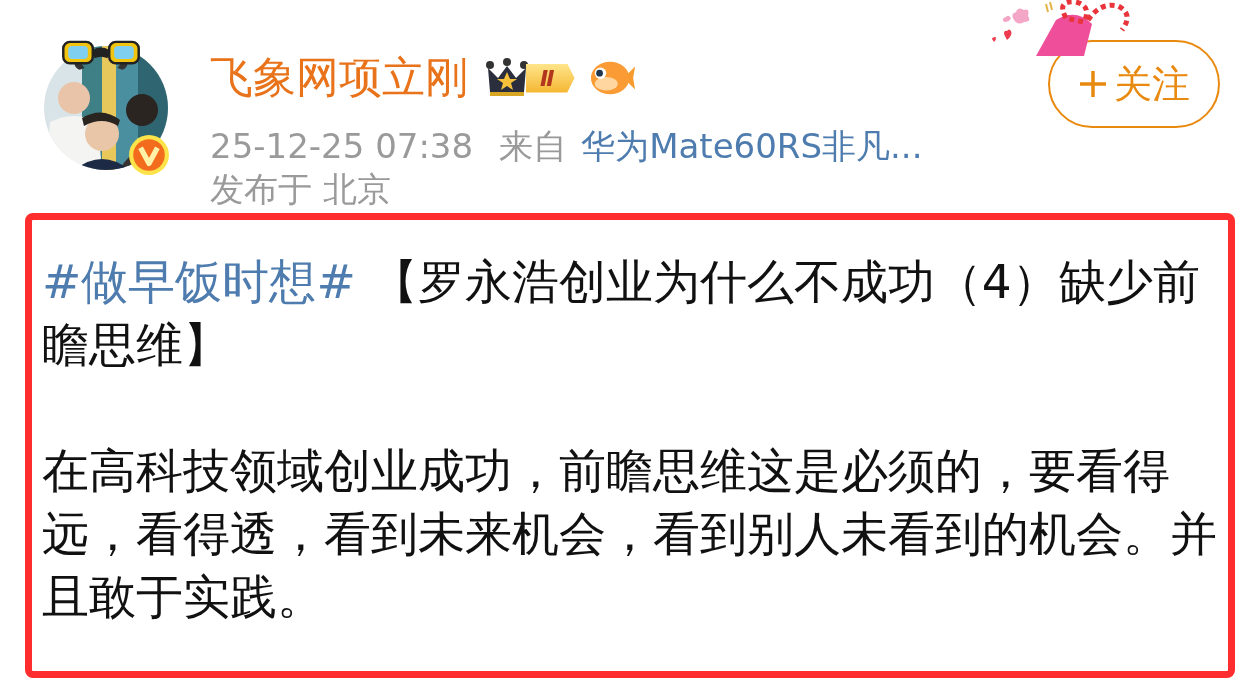 The width and height of the screenshot is (1260, 697). Describe the element at coordinates (339, 78) in the screenshot. I see `user-name: 飞象网项立刚` at that location.